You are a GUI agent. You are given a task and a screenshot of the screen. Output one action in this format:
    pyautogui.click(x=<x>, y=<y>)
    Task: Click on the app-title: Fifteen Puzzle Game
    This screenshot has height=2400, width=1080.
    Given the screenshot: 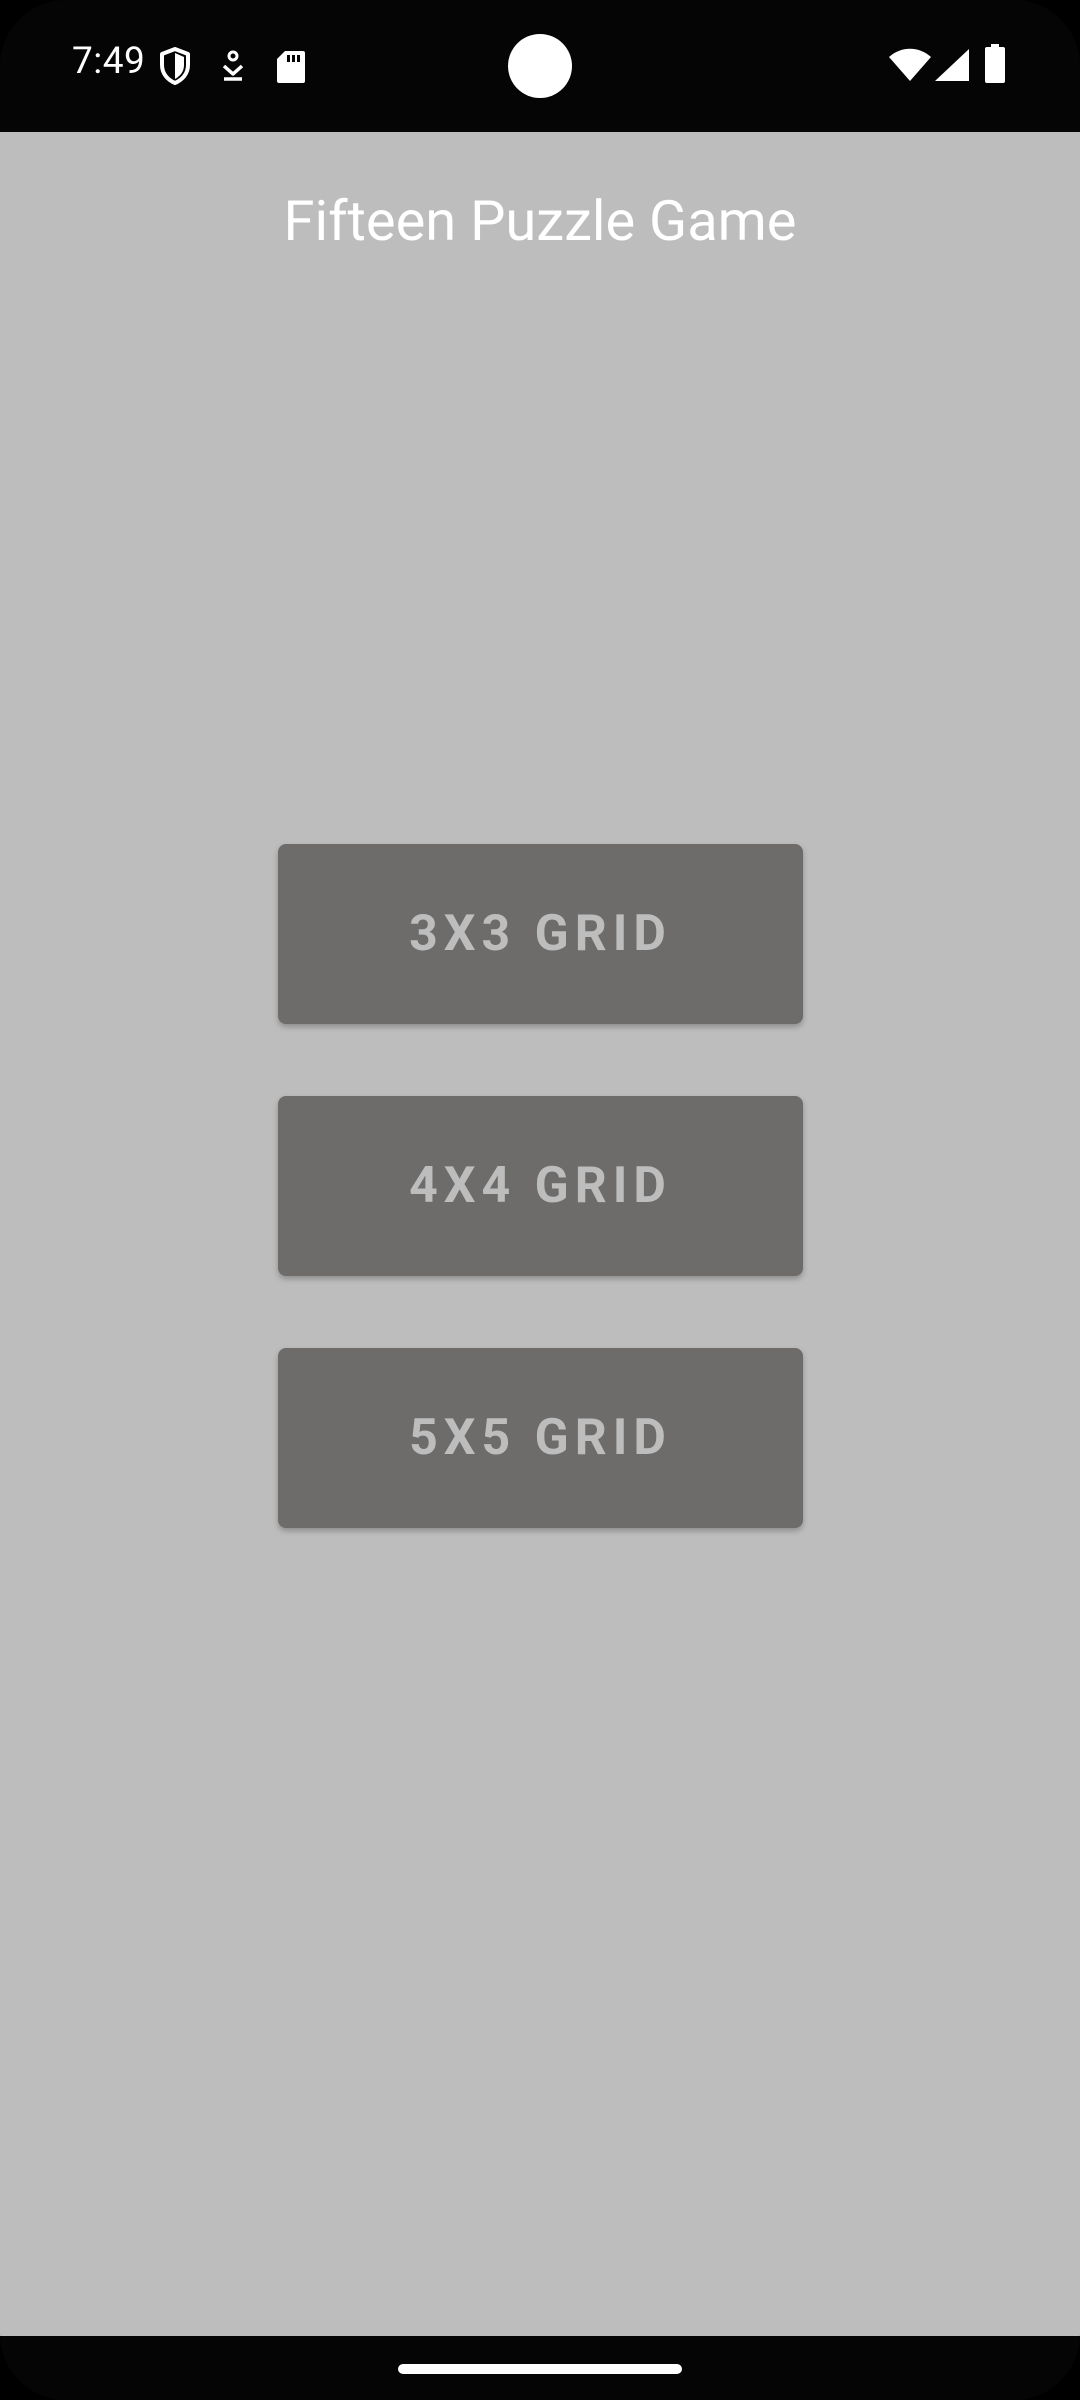 What is the action you would take?
    pyautogui.click(x=540, y=221)
    